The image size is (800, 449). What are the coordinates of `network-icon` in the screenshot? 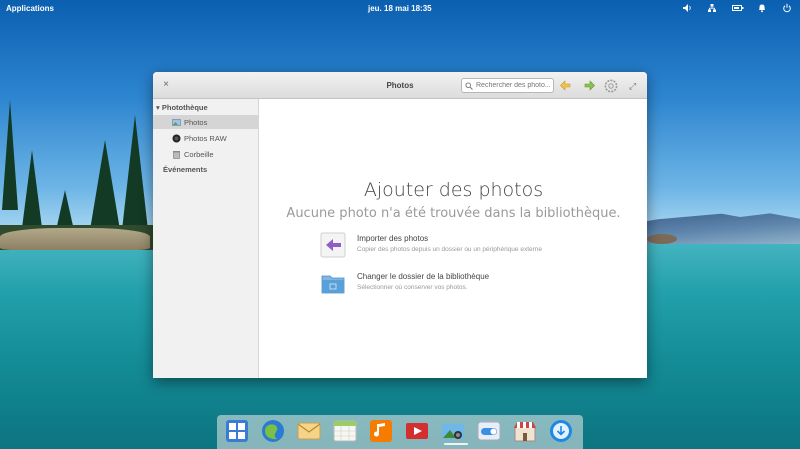 It's located at (712, 8).